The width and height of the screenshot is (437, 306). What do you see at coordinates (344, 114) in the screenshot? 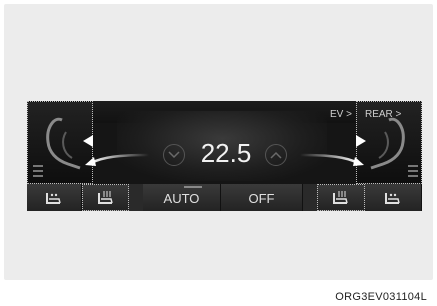
I see `ev-button: EV >` at bounding box center [344, 114].